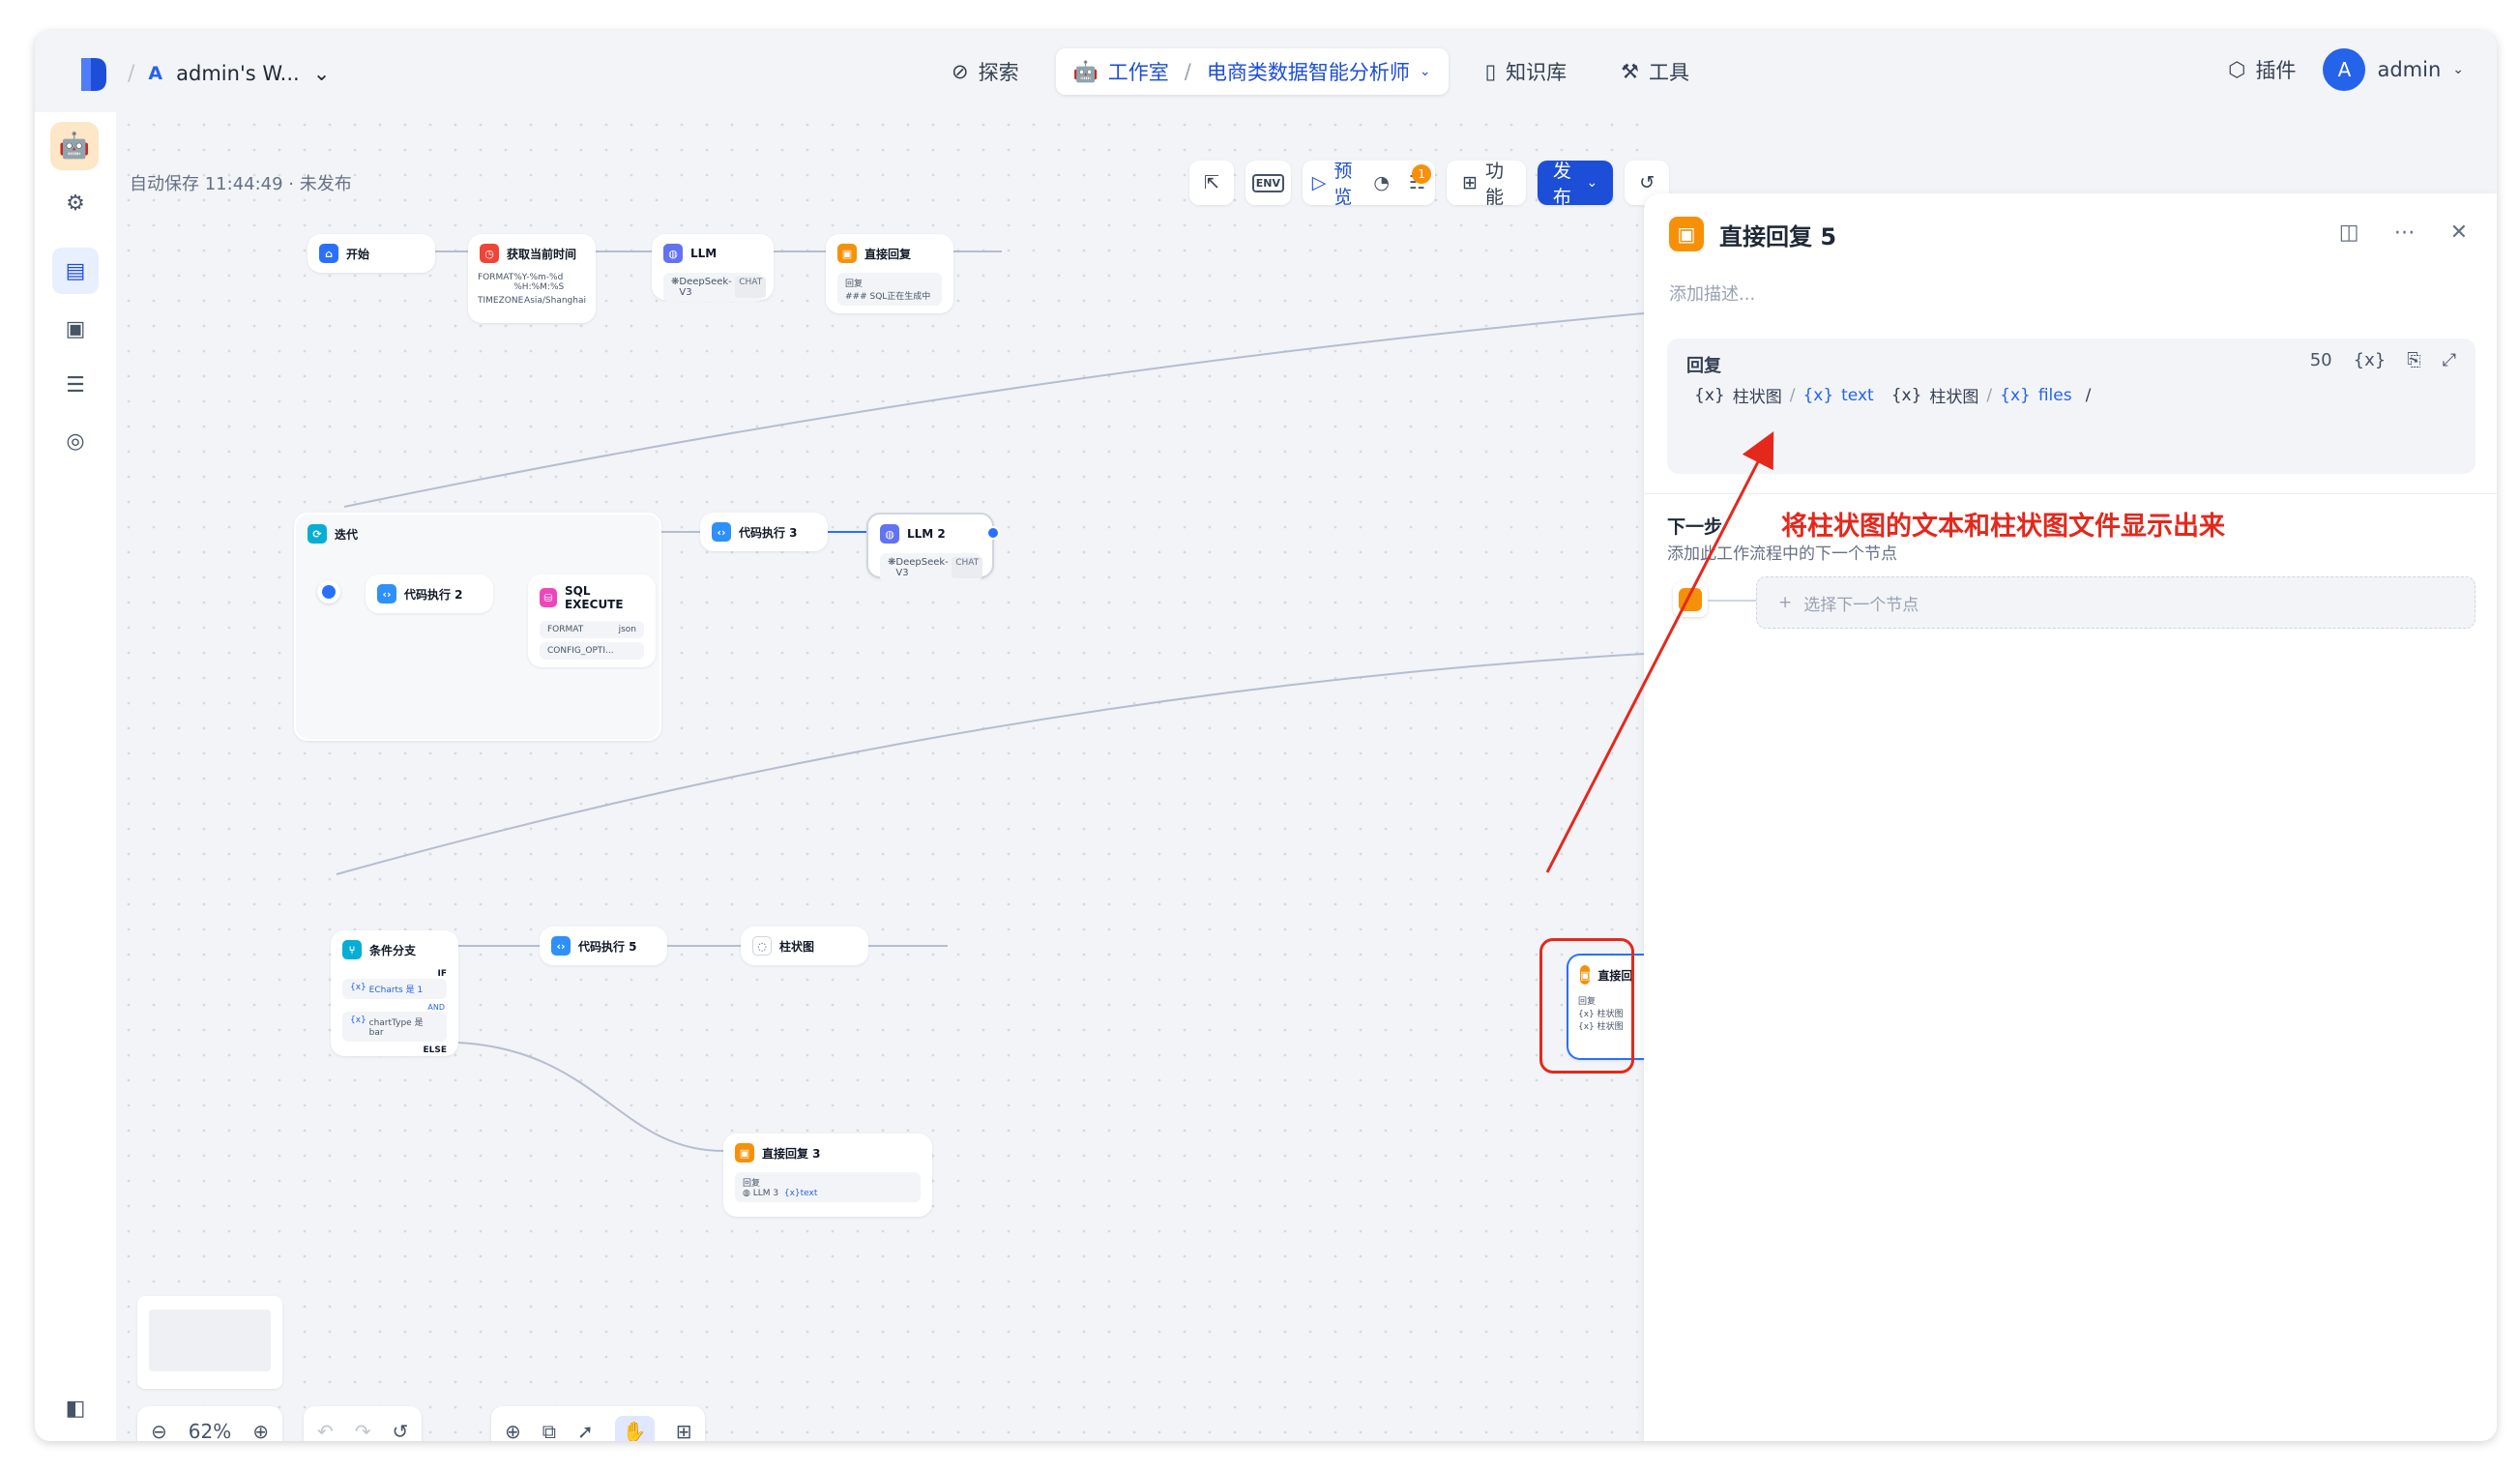  Describe the element at coordinates (827, 1175) in the screenshot. I see `node-reply-3: ▣ 直接回复 3 回复 ◍ LLM 3 {x}text` at that location.